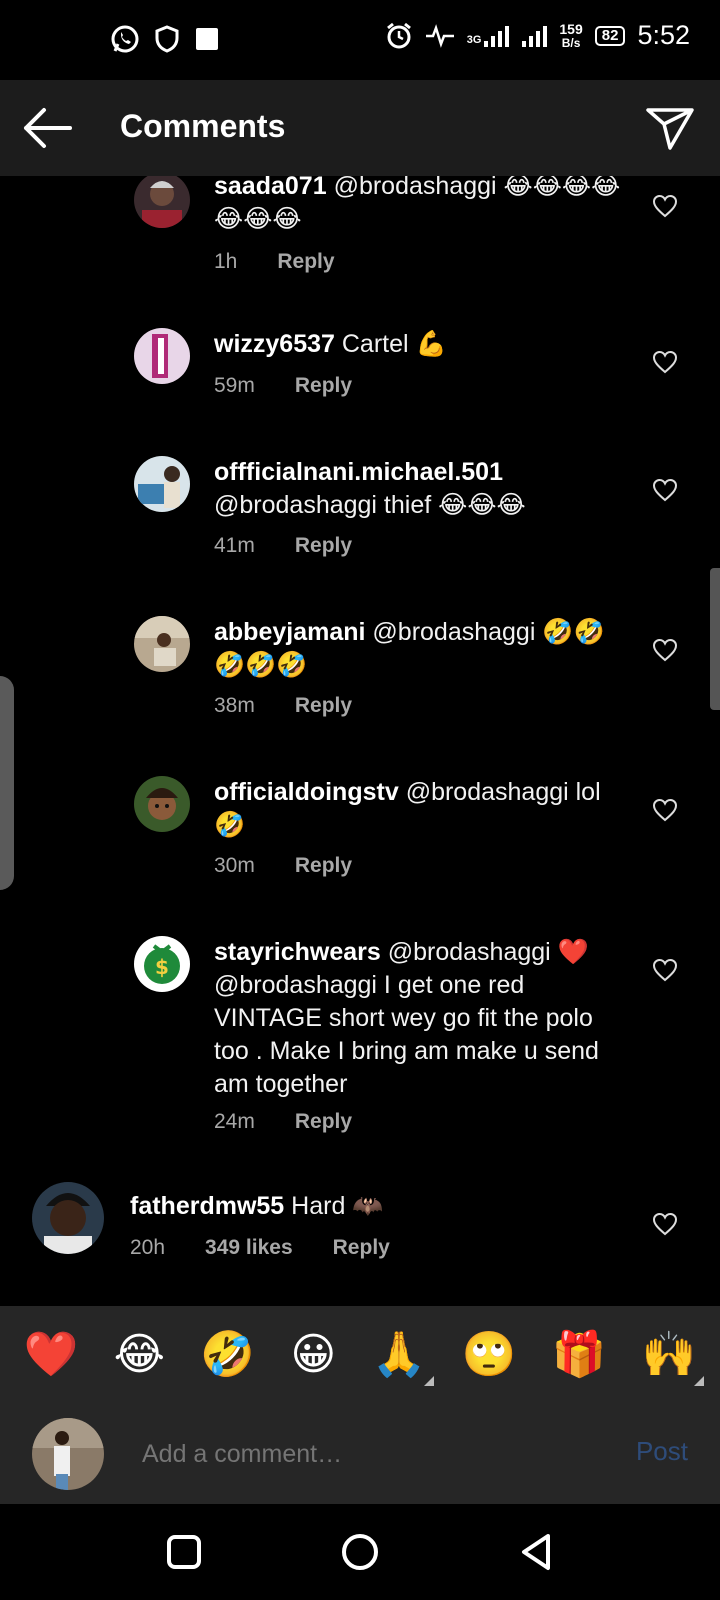 This screenshot has height=1600, width=720. I want to click on comment-username: stayrichwears, so click(297, 952).